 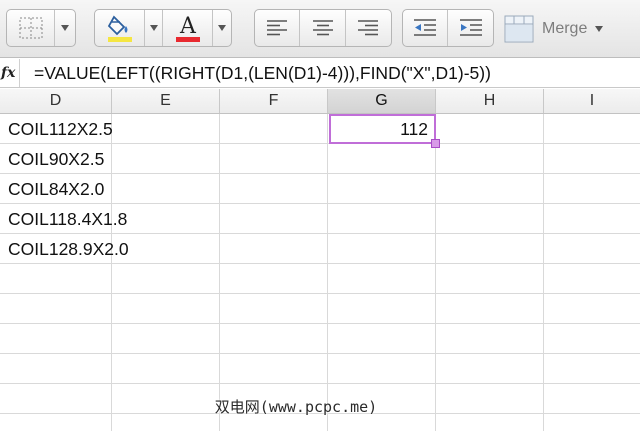 What do you see at coordinates (56, 189) in the screenshot?
I see `cell-d3: COIL84X2.0` at bounding box center [56, 189].